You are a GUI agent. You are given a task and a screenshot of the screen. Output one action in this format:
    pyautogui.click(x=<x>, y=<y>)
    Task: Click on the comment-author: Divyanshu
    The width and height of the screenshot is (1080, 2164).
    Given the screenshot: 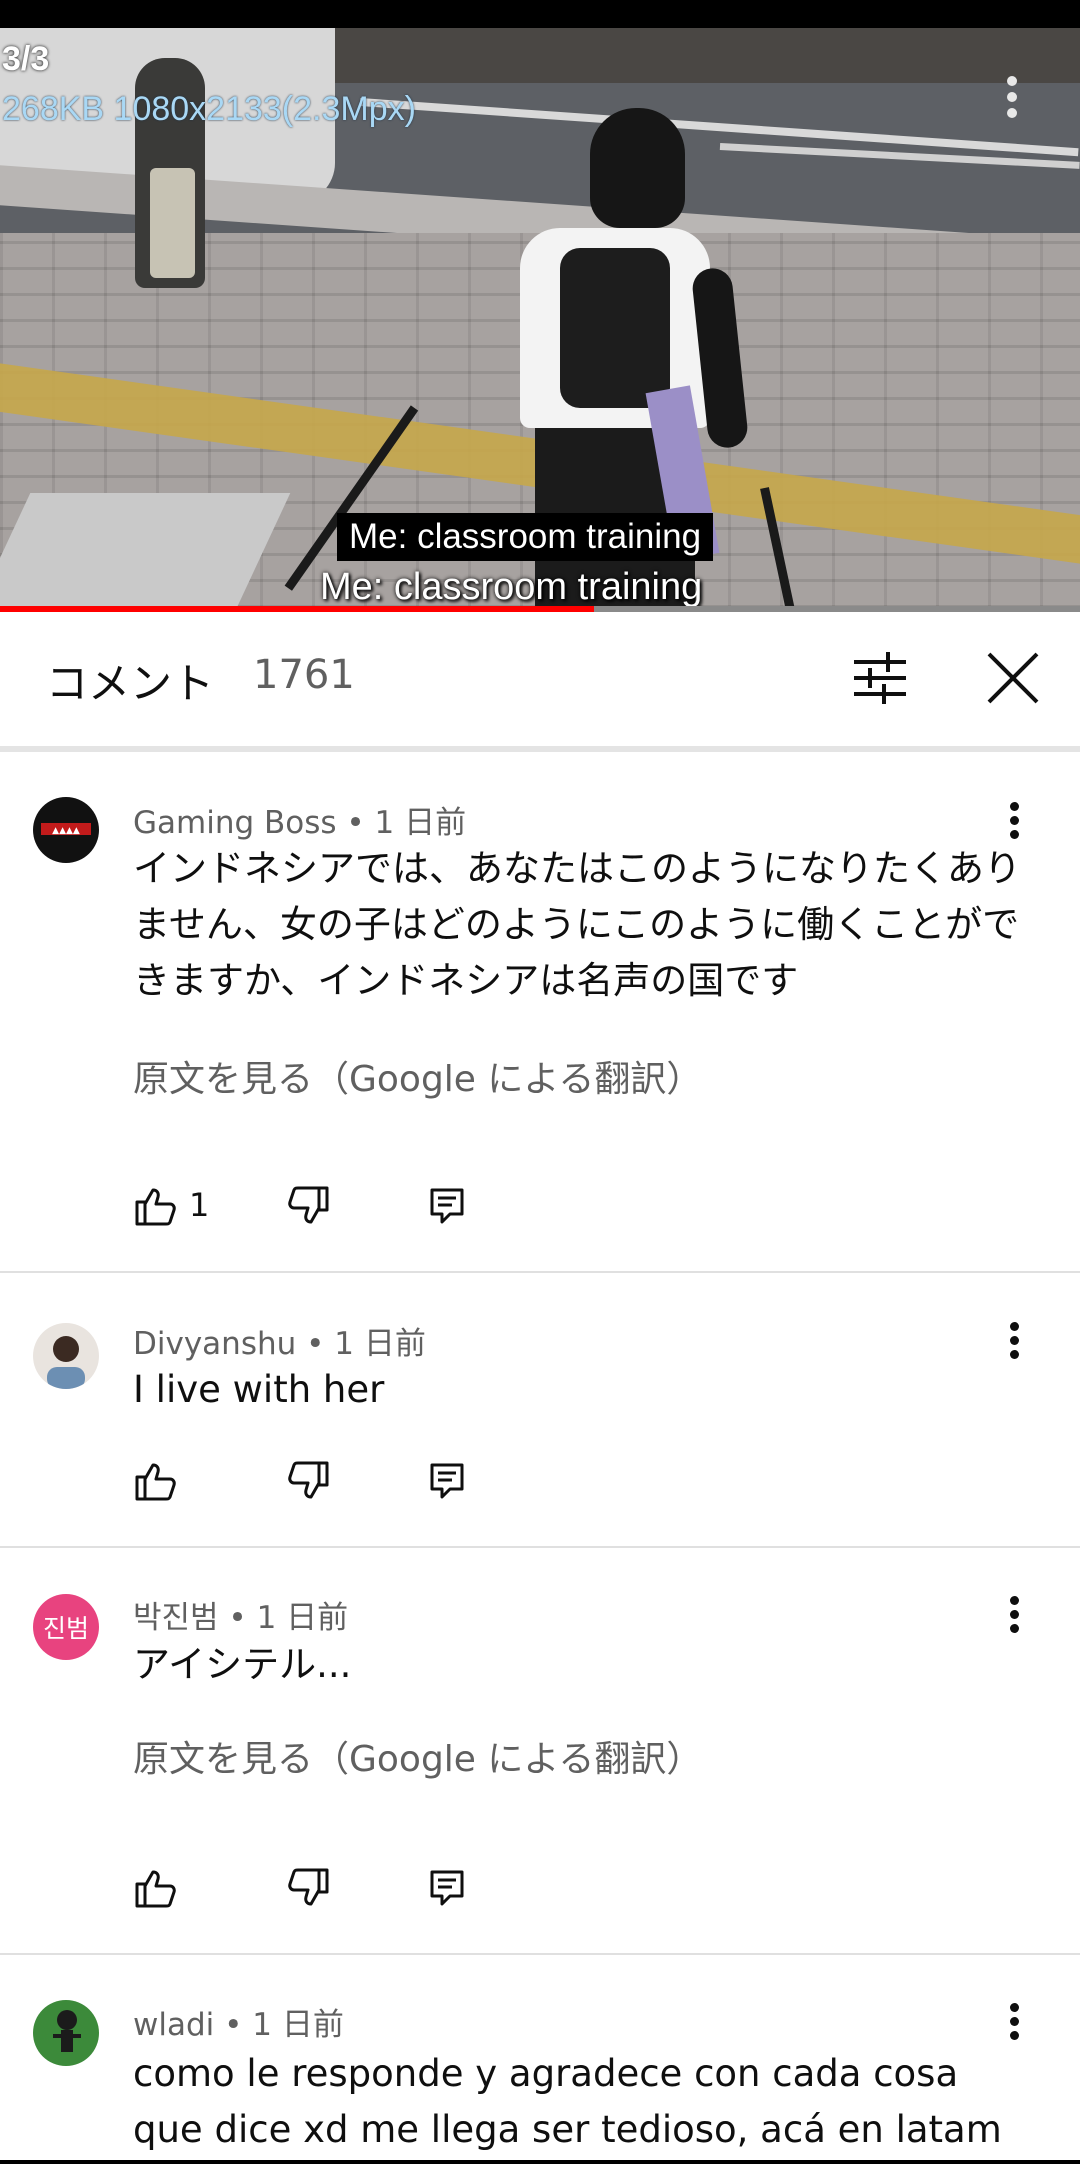 What is the action you would take?
    pyautogui.click(x=214, y=1344)
    